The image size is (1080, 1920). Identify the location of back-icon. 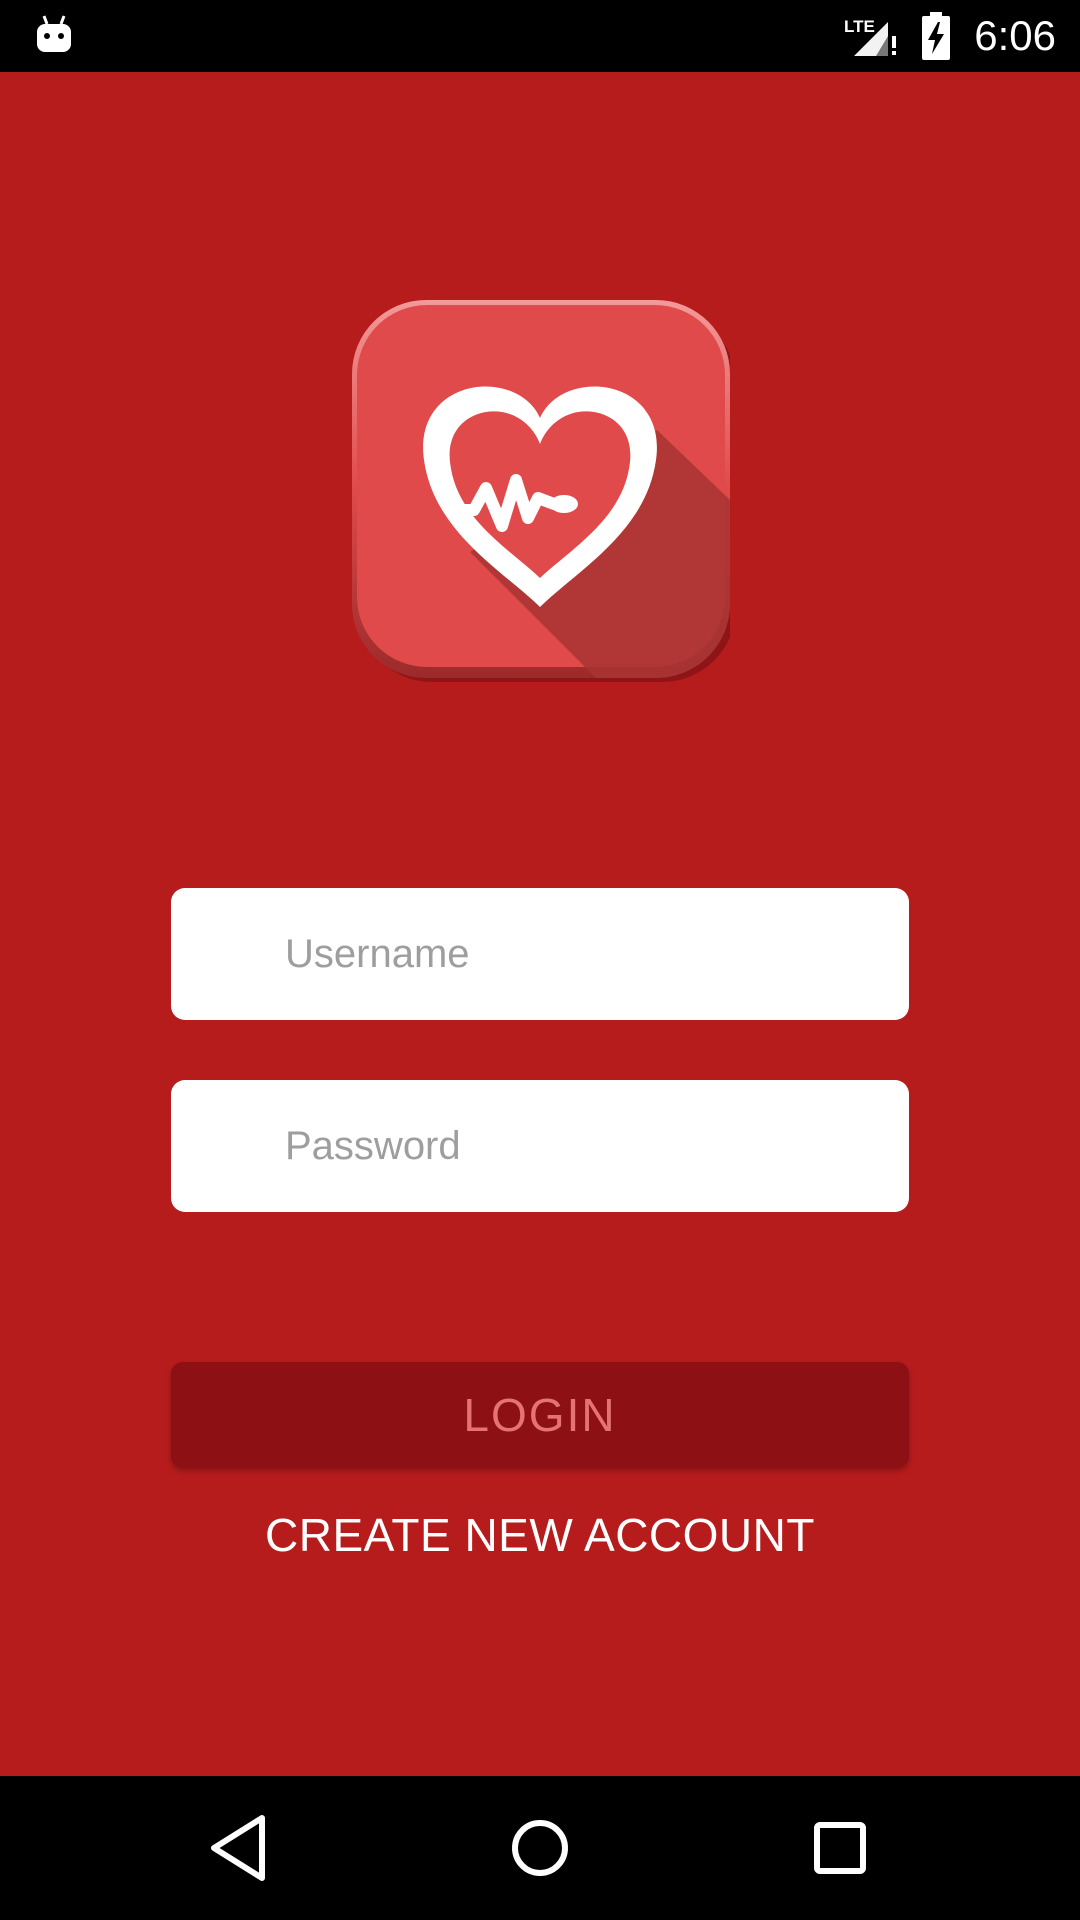
(240, 1848).